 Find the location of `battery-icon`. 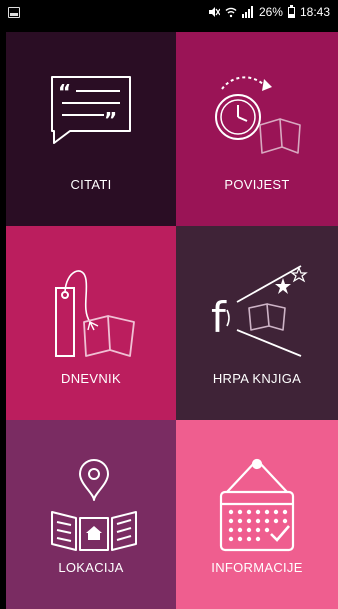

battery-icon is located at coordinates (291, 11).